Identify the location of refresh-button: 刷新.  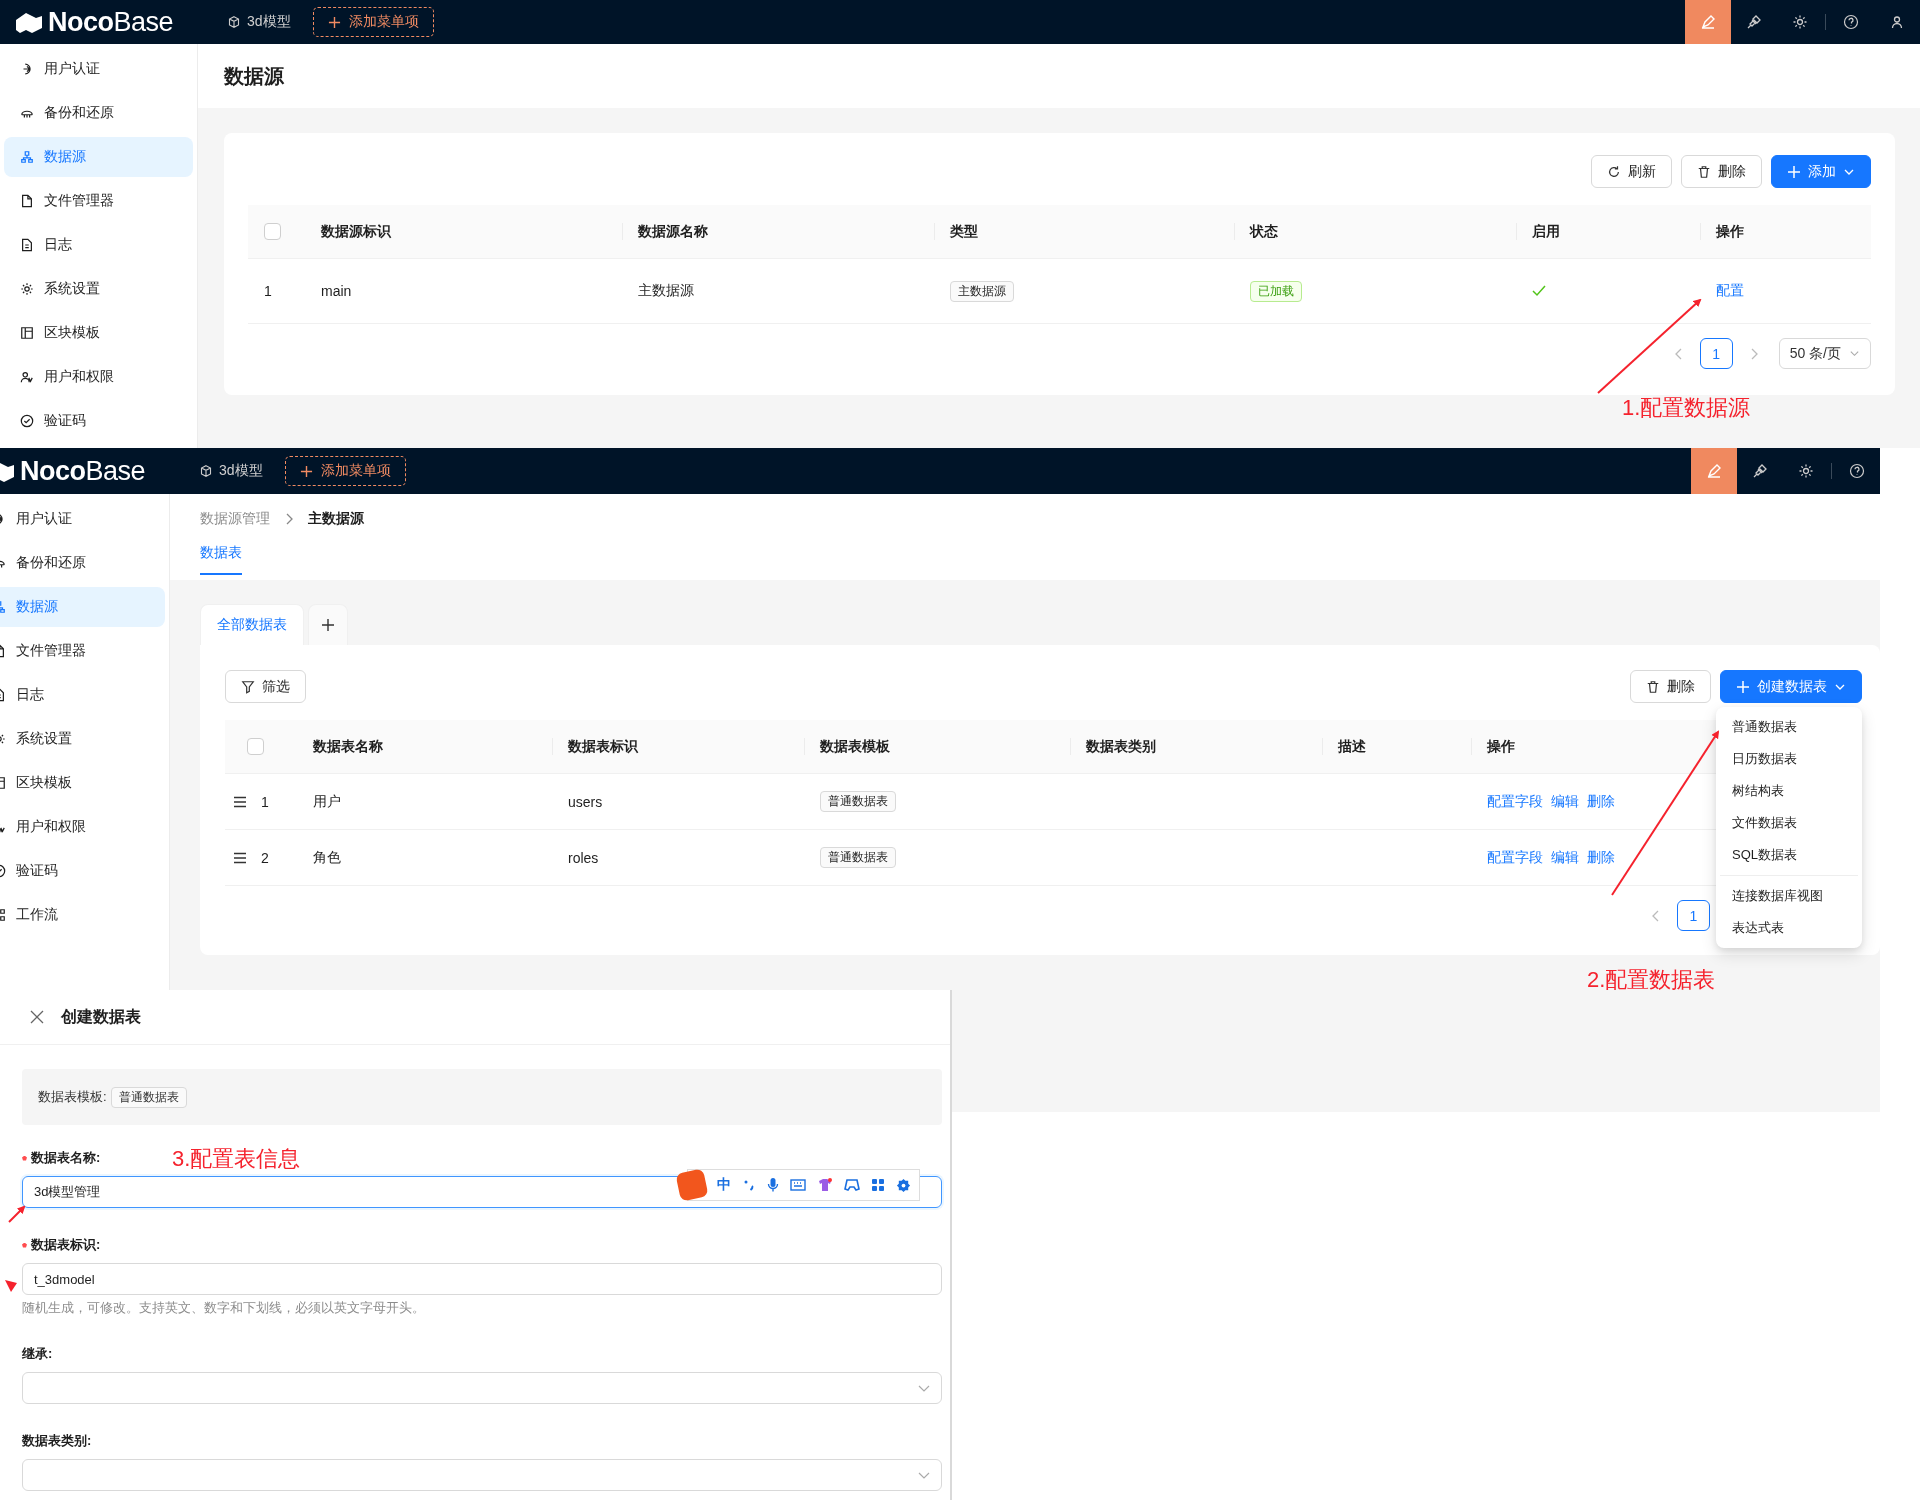
(1631, 171).